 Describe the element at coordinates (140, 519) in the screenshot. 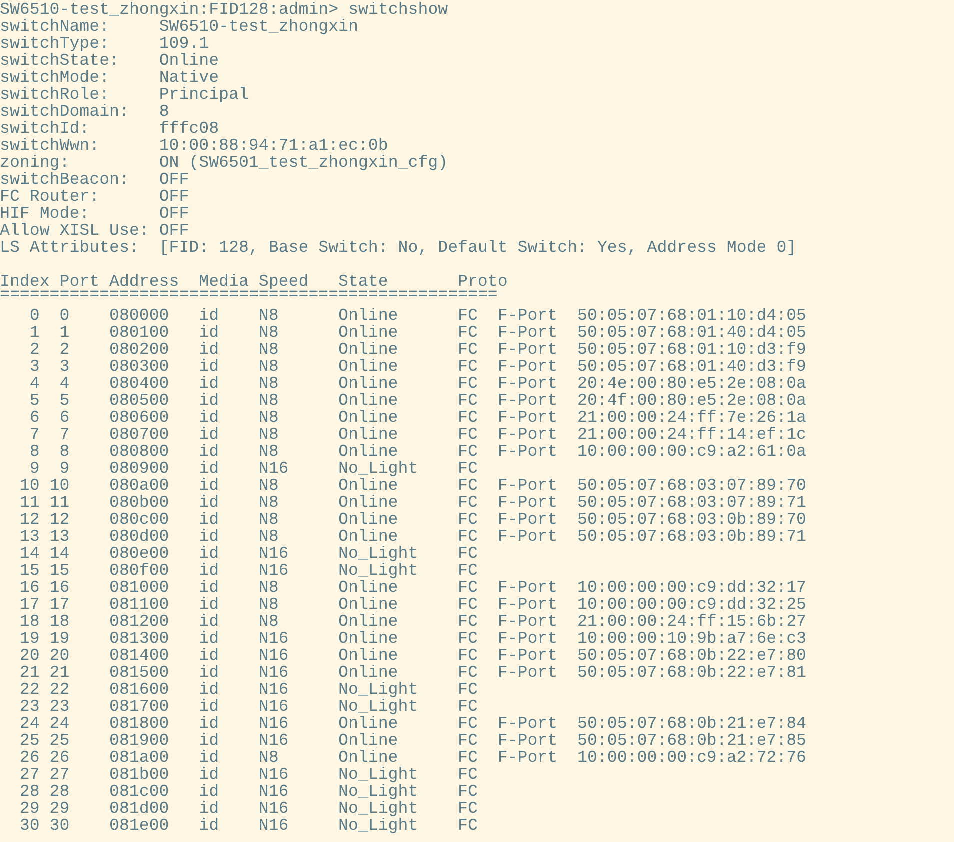

I see `table-cell-text: 080c00` at that location.